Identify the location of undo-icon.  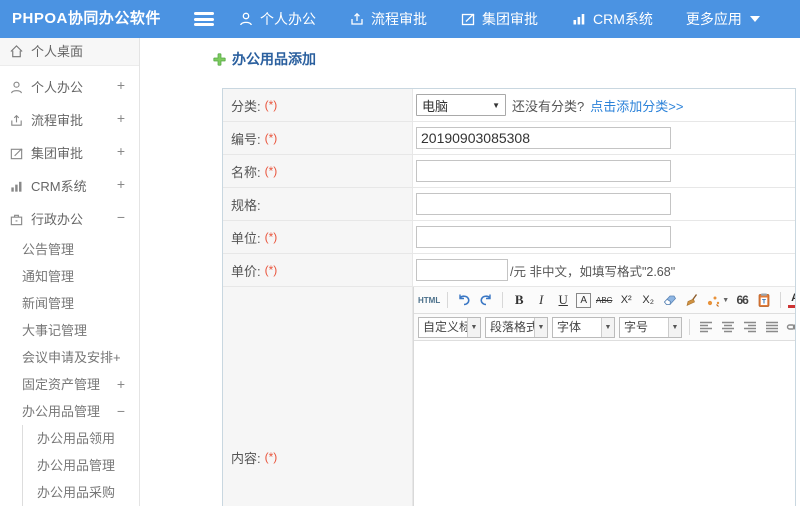
(464, 300).